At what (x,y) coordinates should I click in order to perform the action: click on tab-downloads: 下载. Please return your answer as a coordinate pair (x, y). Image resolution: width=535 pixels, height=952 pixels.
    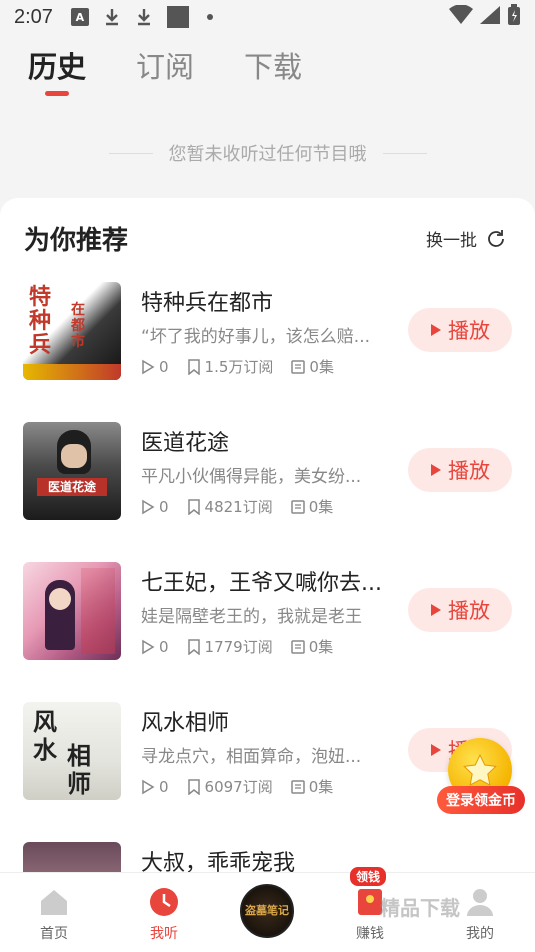
    Looking at the image, I should click on (273, 72).